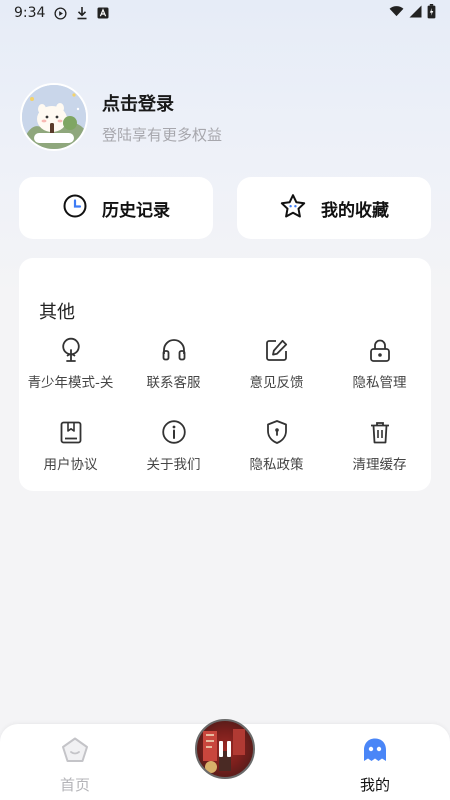  I want to click on nav-home-tab: 首页, so click(75, 765).